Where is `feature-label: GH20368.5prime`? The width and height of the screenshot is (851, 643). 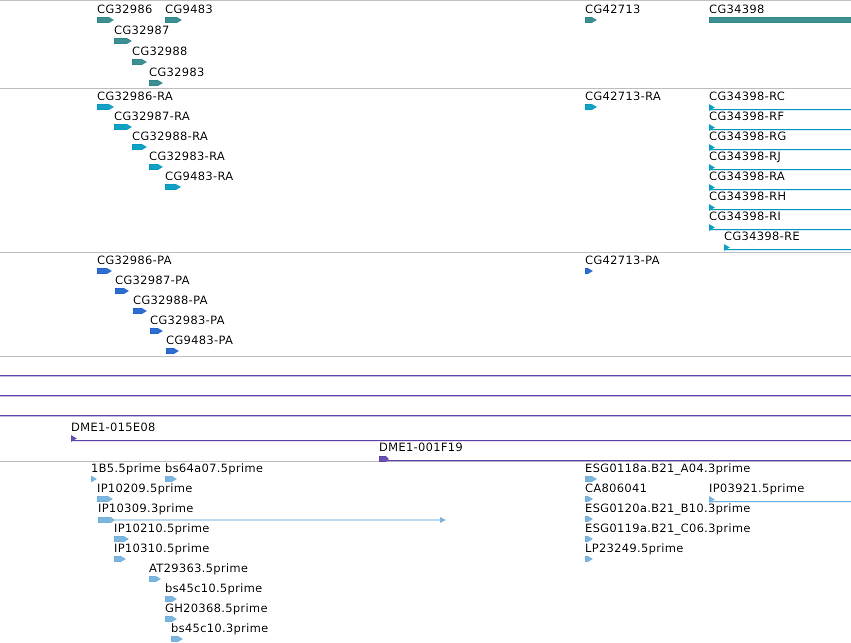 feature-label: GH20368.5prime is located at coordinates (216, 608).